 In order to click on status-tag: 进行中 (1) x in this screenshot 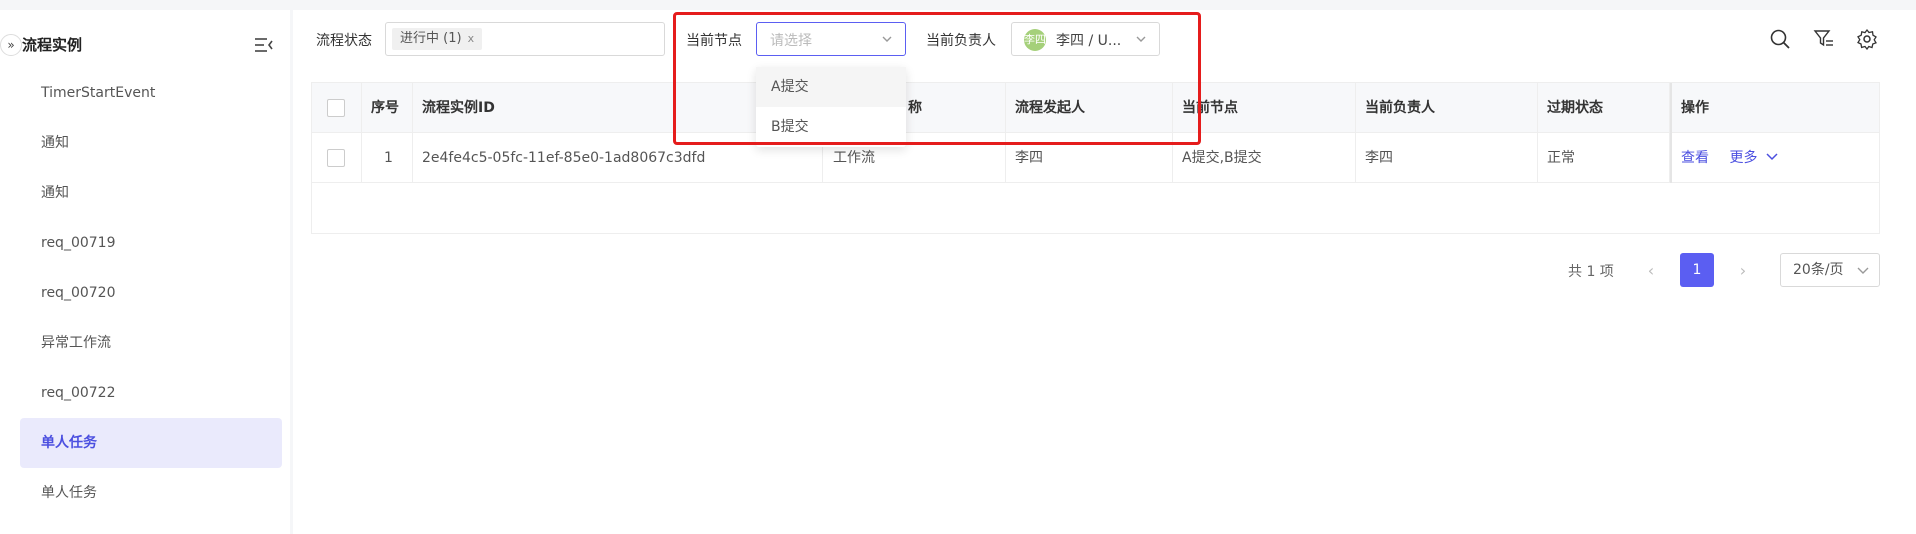, I will do `click(437, 39)`.